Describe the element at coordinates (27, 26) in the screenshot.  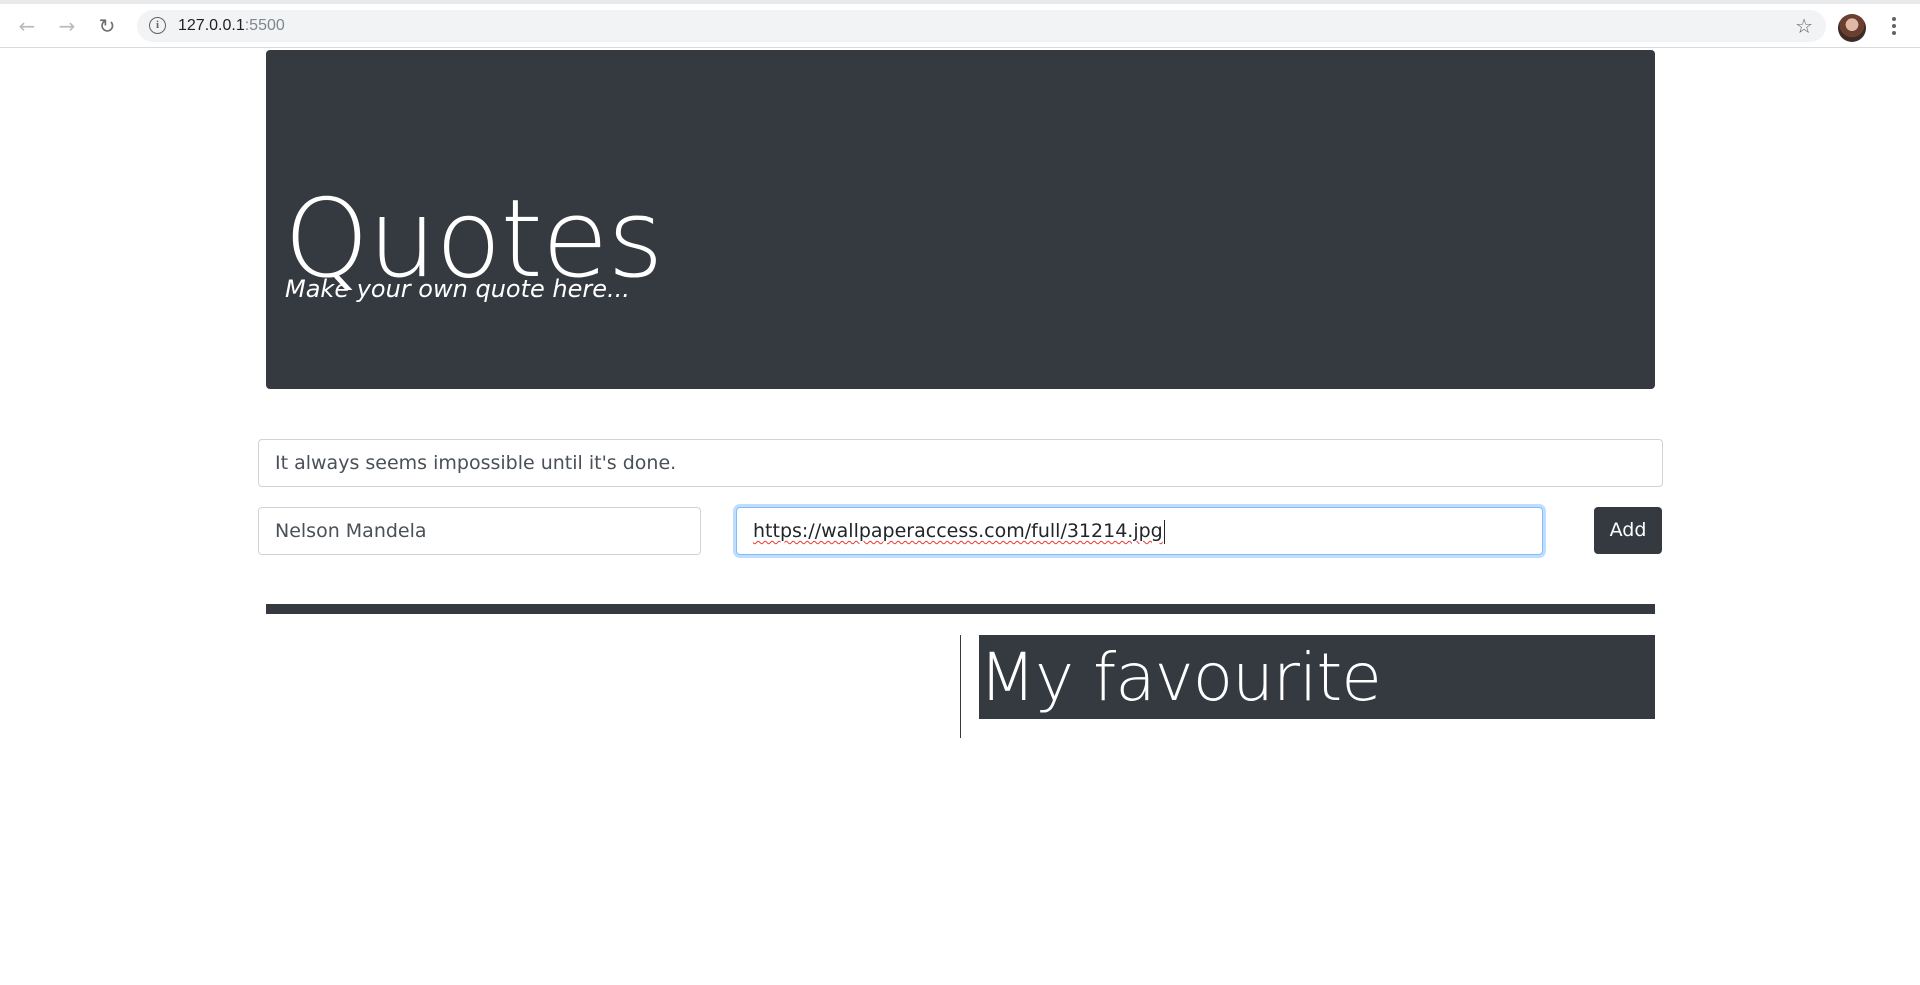
I see `arrow-back-icon: ←` at that location.